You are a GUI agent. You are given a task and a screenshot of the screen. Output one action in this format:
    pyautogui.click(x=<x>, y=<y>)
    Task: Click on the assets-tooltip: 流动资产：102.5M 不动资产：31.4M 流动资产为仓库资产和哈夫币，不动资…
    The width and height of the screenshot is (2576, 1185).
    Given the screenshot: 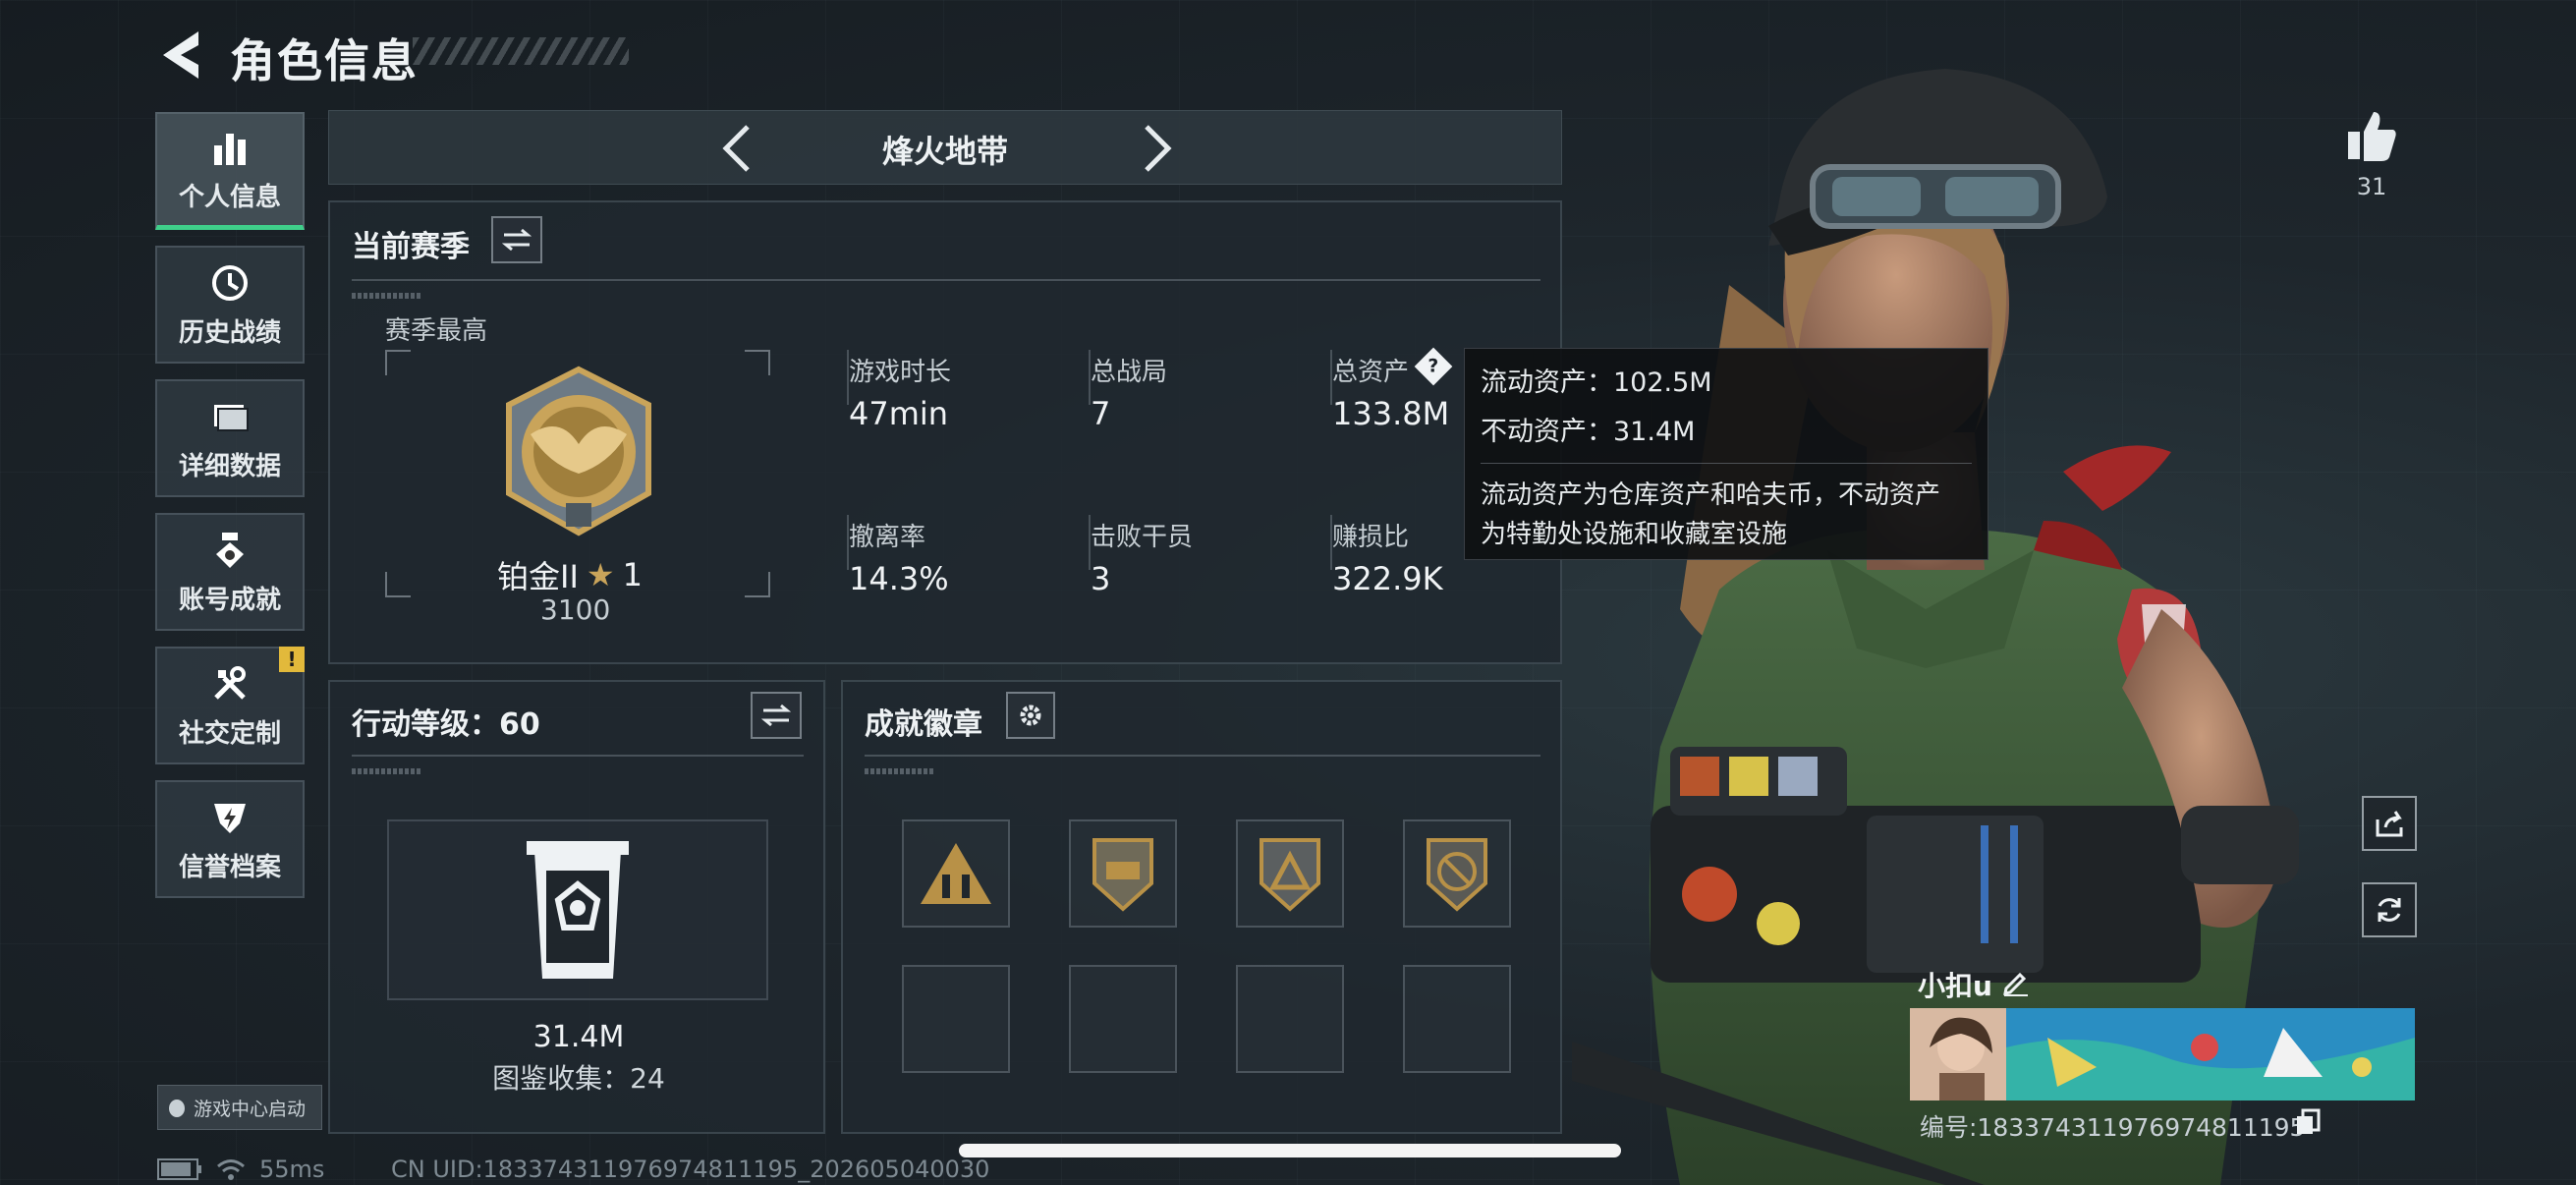 What is the action you would take?
    pyautogui.click(x=1726, y=454)
    